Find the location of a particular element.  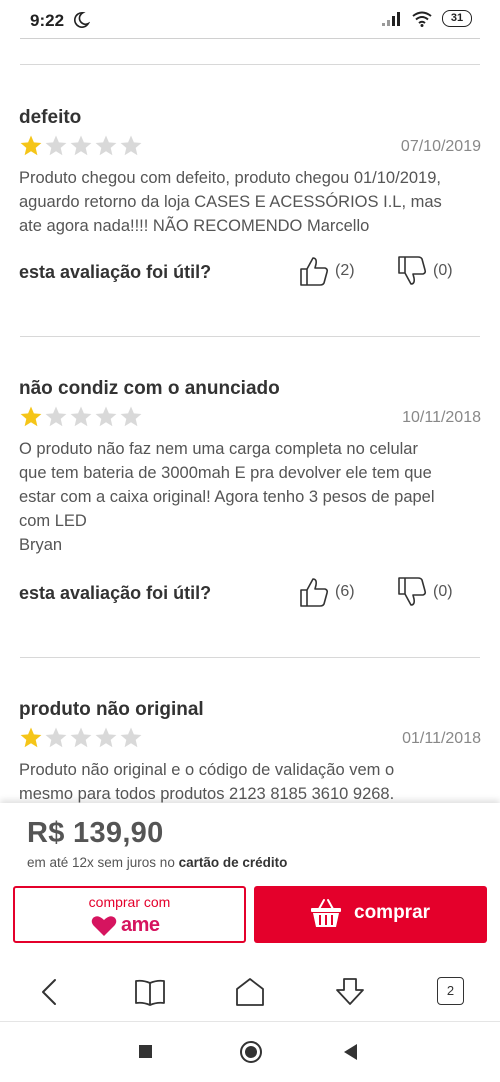

like-button: (6) is located at coordinates (326, 592).